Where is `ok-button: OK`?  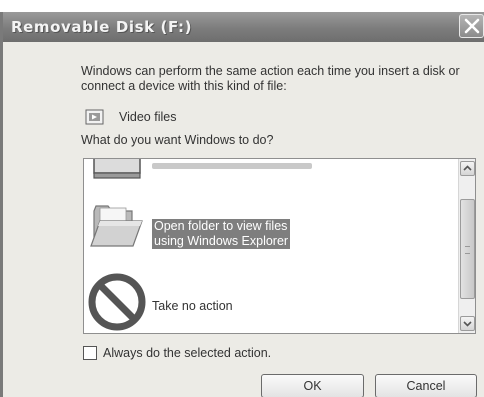
ok-button: OK is located at coordinates (312, 385).